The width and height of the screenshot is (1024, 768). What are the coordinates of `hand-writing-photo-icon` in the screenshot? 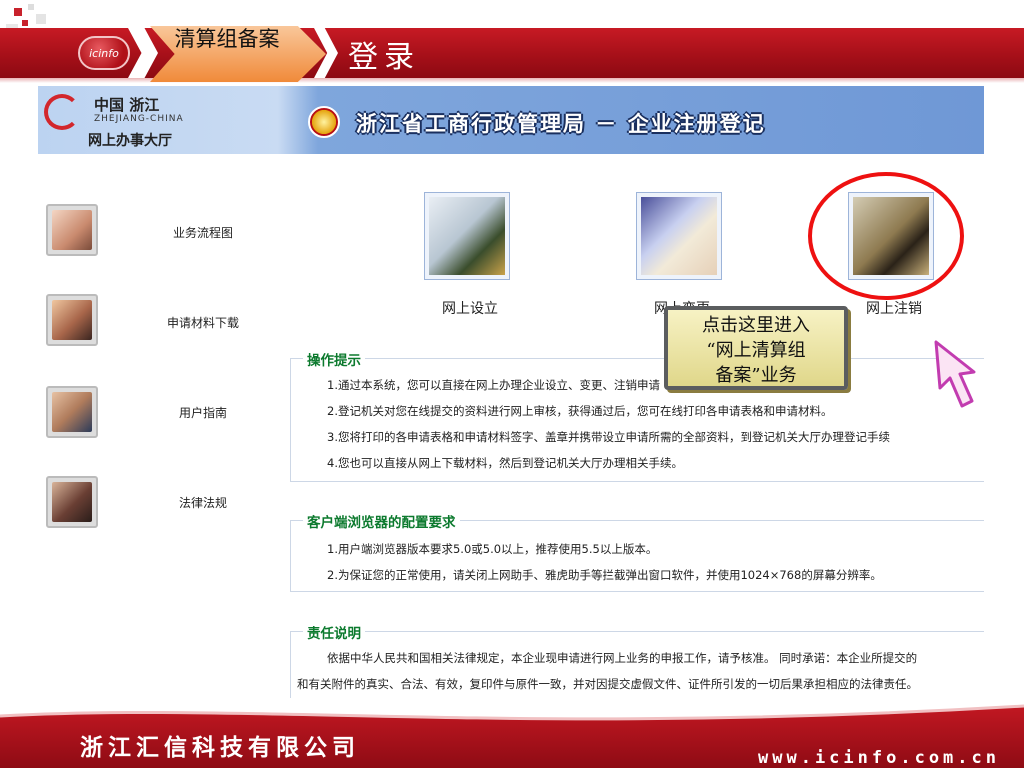 It's located at (72, 230).